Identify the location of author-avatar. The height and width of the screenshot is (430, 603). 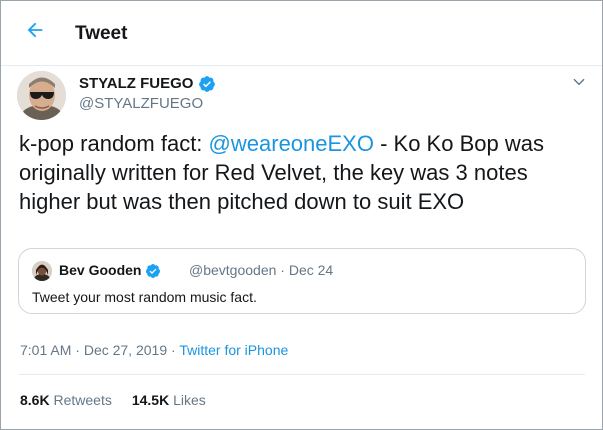
(41, 95).